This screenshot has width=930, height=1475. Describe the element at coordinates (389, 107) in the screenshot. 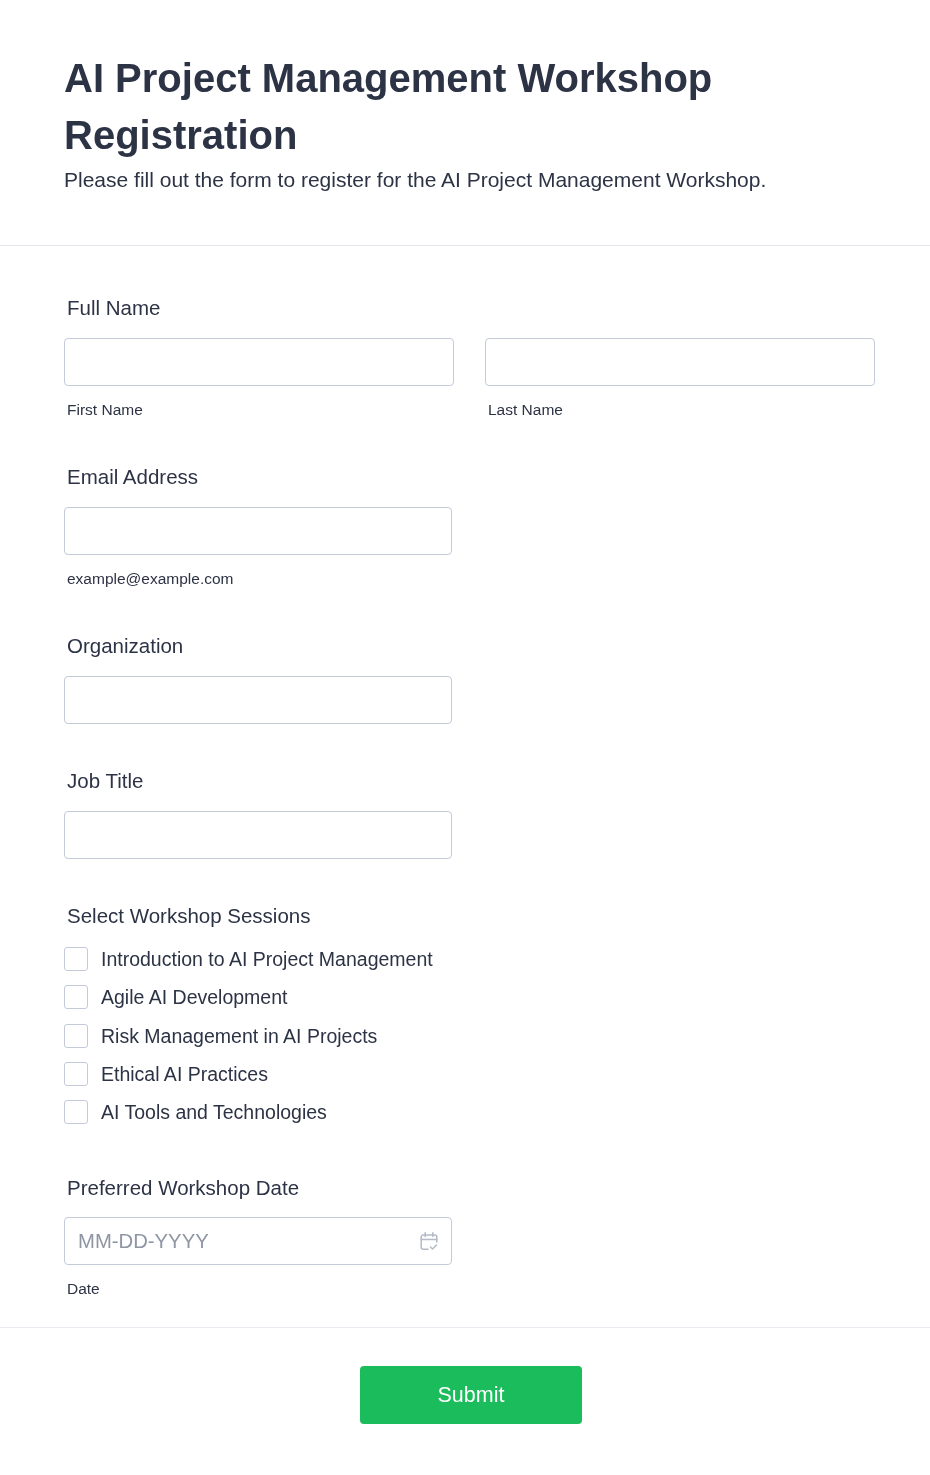

I see `form-title: AI Project Management Workshop Registration` at that location.